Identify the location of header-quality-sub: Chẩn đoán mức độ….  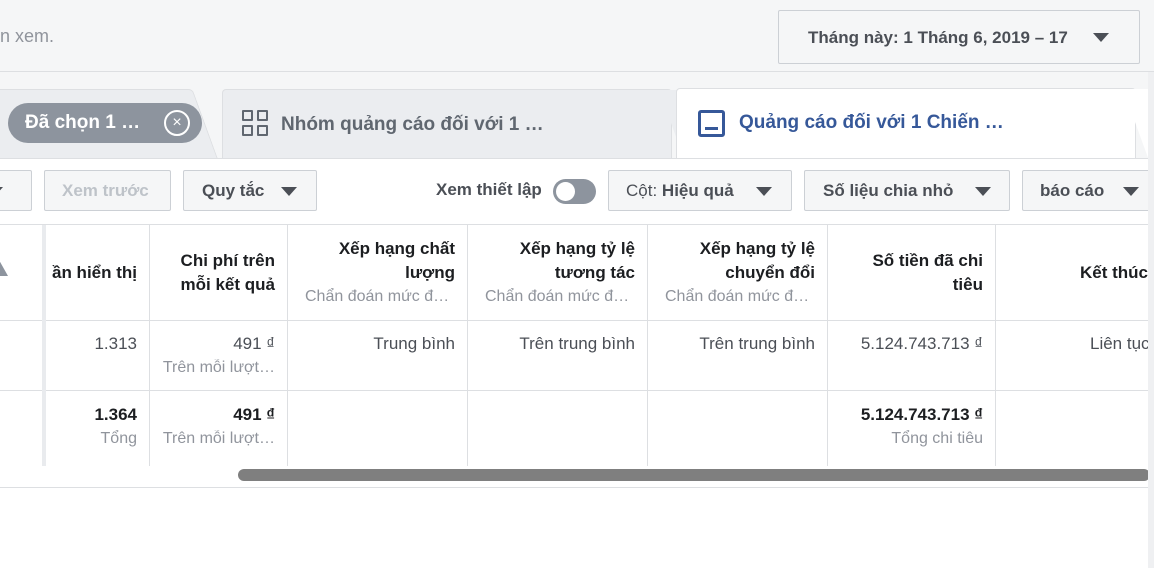
(380, 296).